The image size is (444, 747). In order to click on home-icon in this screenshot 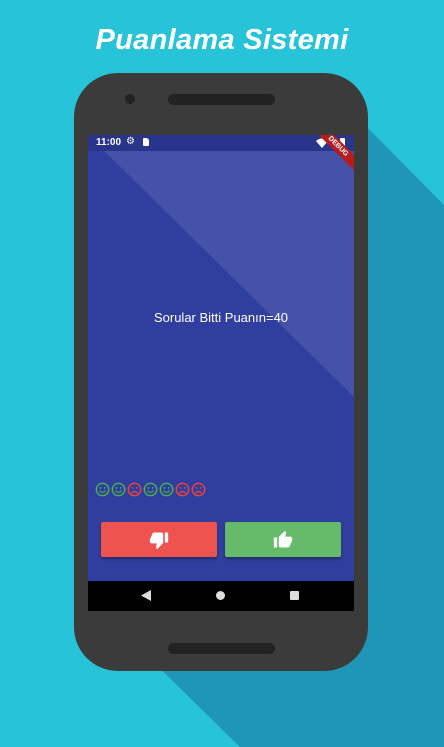, I will do `click(220, 595)`.